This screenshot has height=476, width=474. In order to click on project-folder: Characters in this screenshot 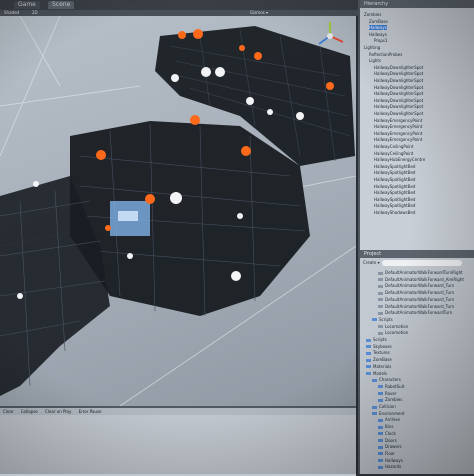, I will do `click(386, 379)`.